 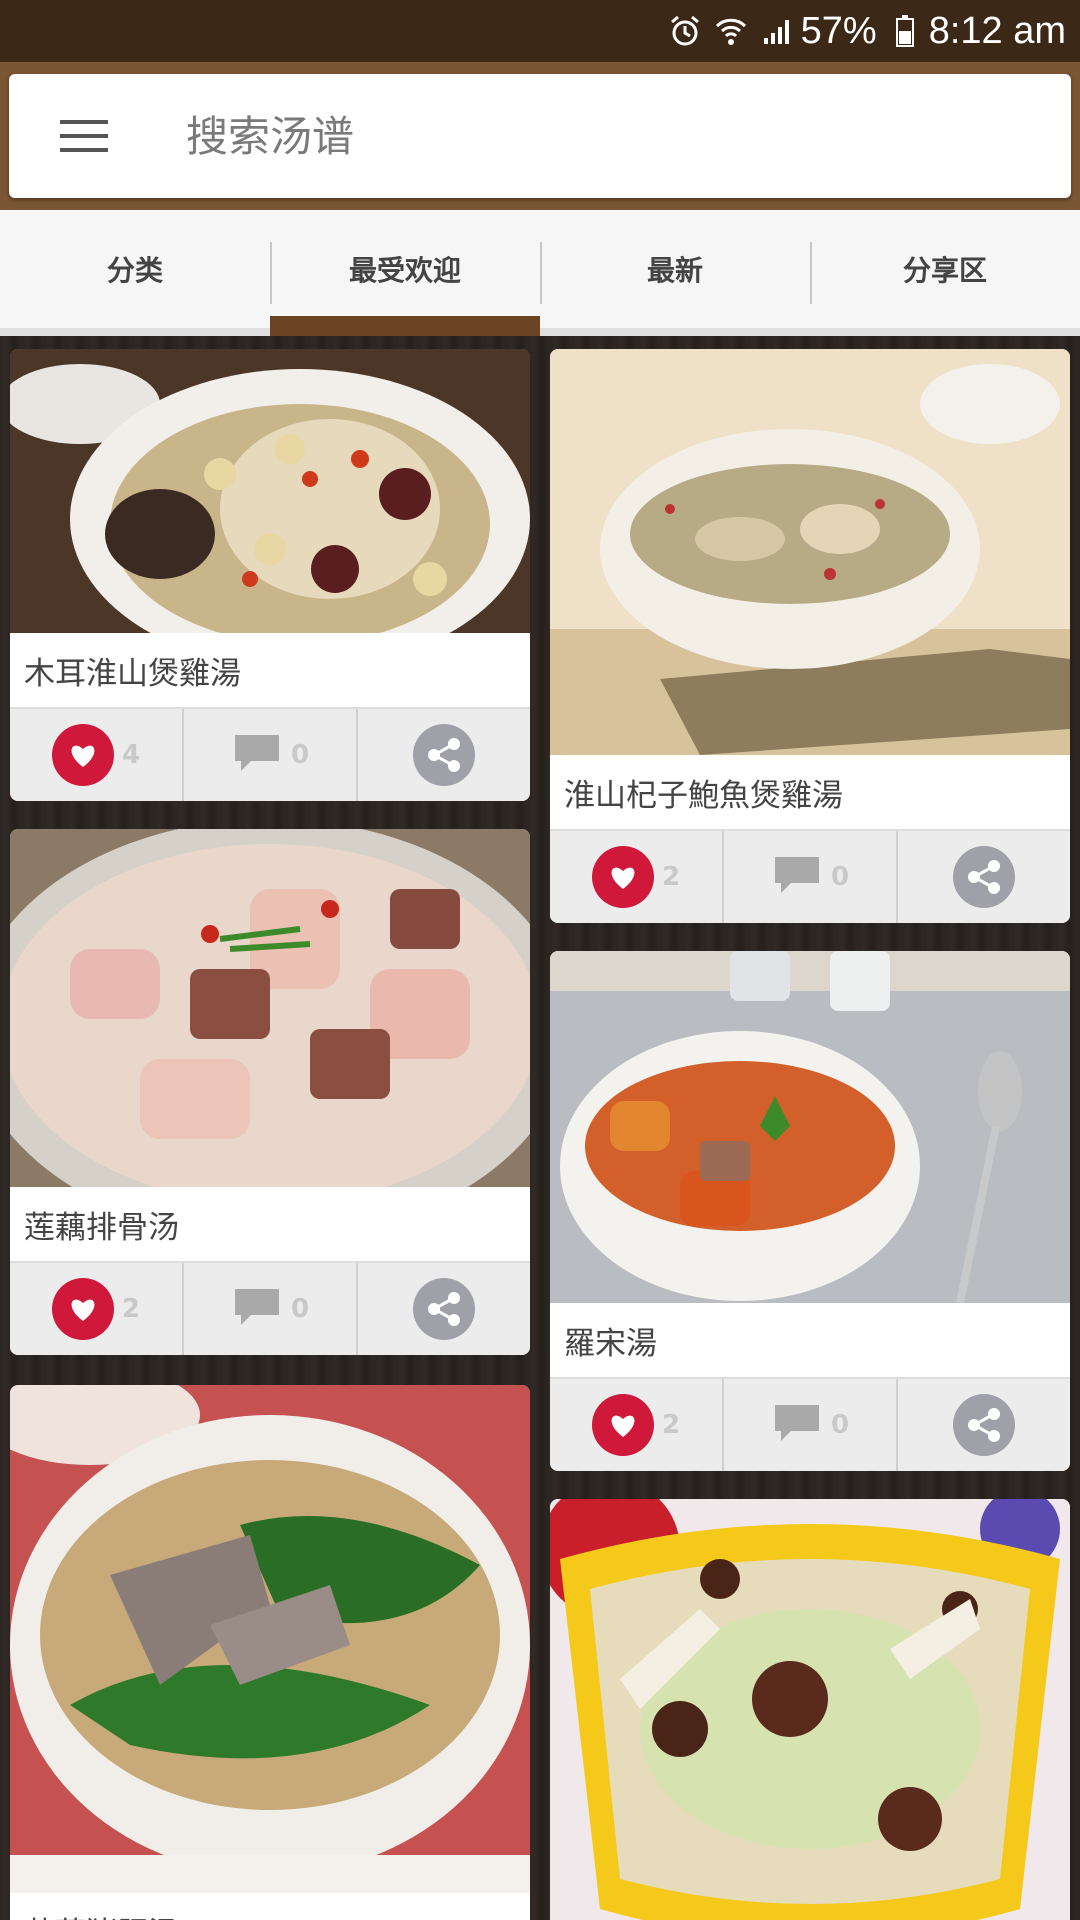 I want to click on menu-icon, so click(x=84, y=136).